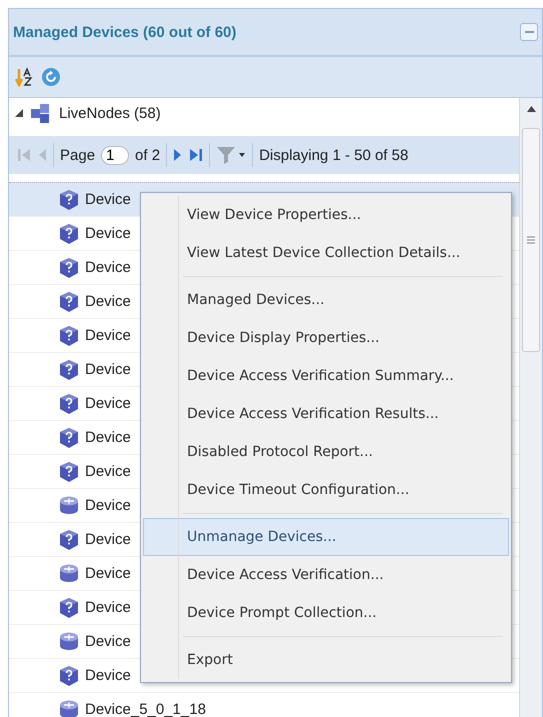  I want to click on page-label: Page, so click(78, 155).